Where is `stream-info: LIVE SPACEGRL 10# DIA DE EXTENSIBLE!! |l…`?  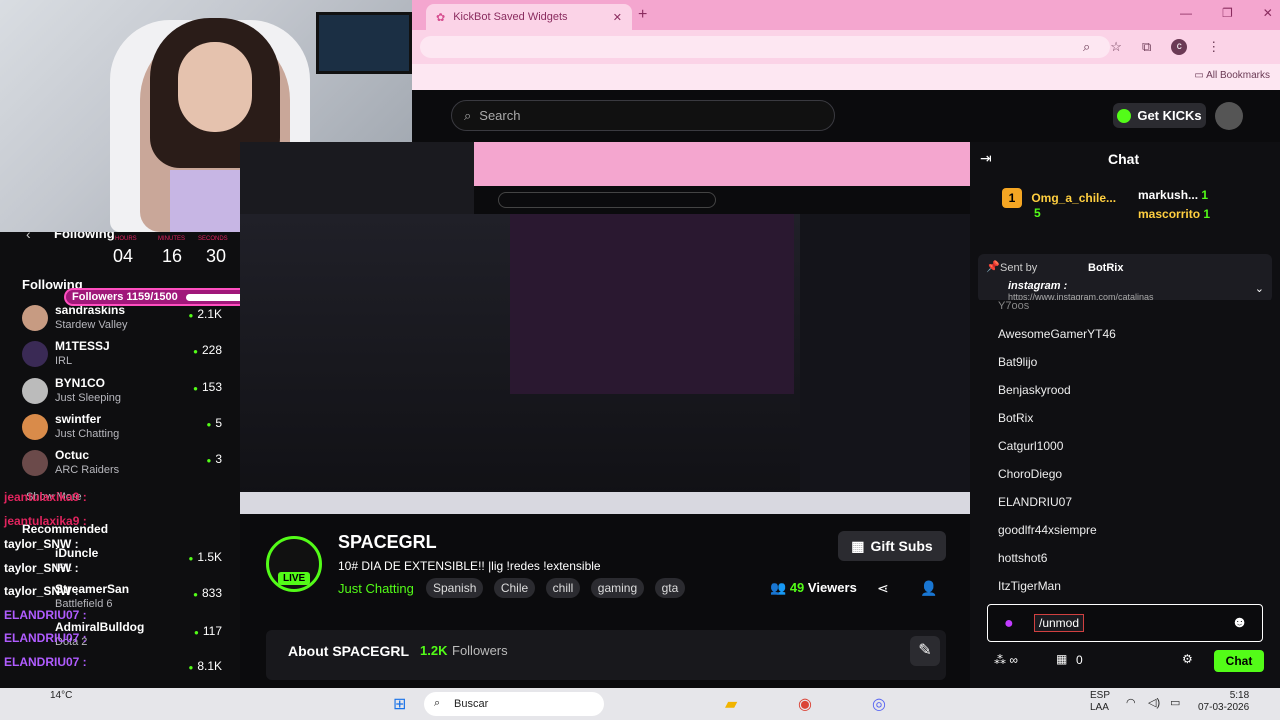 stream-info: LIVE SPACEGRL 10# DIA DE EXTENSIBLE!! |l… is located at coordinates (605, 601).